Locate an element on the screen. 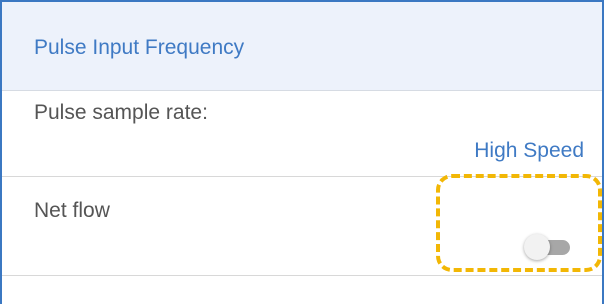 This screenshot has width=608, height=304. net-flow-toggle is located at coordinates (549, 247).